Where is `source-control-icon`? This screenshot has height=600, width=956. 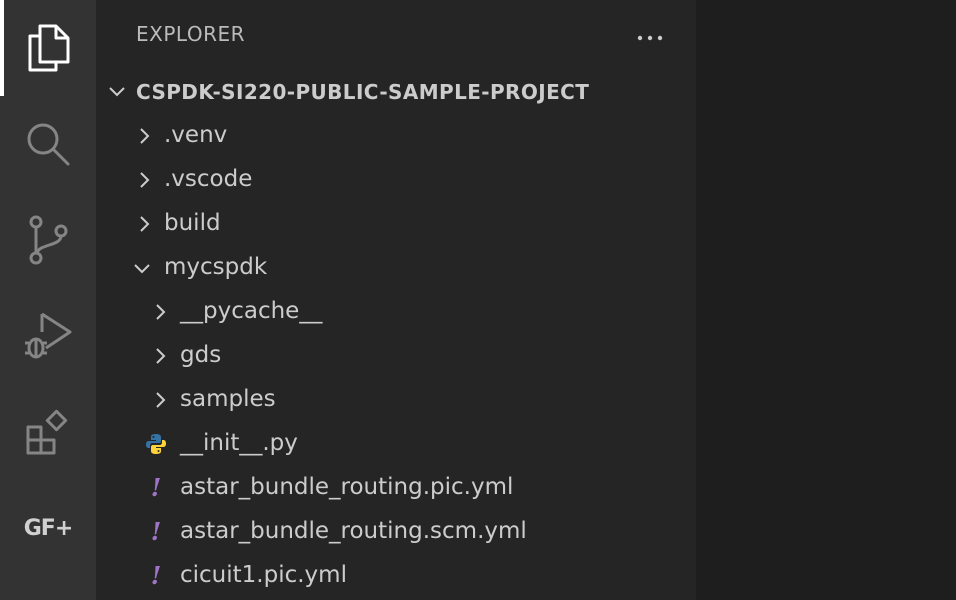
source-control-icon is located at coordinates (48, 240).